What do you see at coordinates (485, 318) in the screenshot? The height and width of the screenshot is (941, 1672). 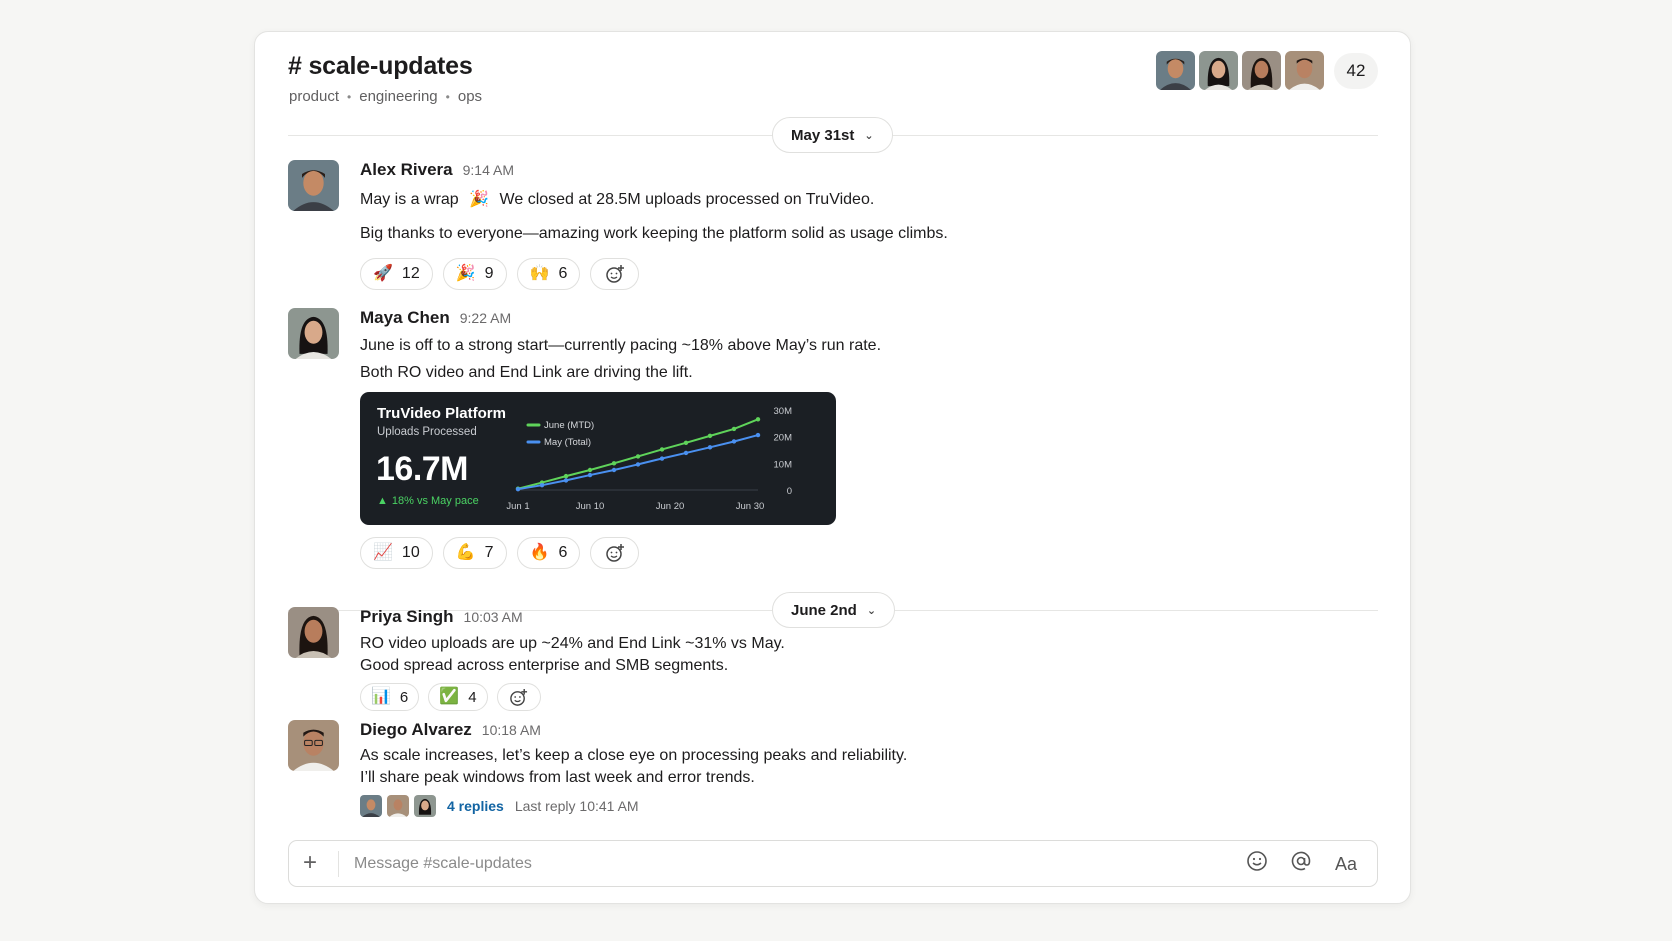 I see `timestamp: 9:22 AM` at bounding box center [485, 318].